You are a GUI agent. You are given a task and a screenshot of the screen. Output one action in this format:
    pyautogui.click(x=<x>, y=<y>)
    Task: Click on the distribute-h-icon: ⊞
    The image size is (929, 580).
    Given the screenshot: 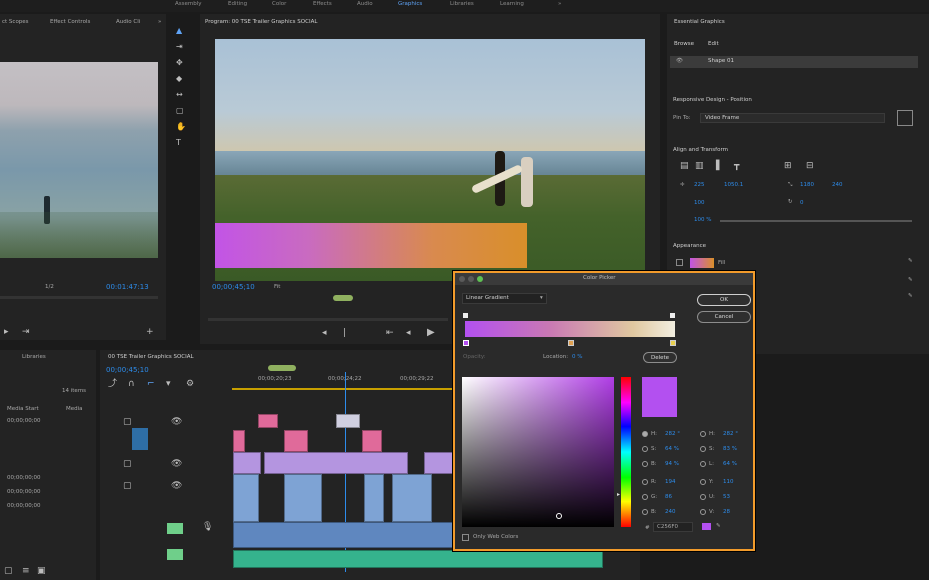 What is the action you would take?
    pyautogui.click(x=788, y=166)
    